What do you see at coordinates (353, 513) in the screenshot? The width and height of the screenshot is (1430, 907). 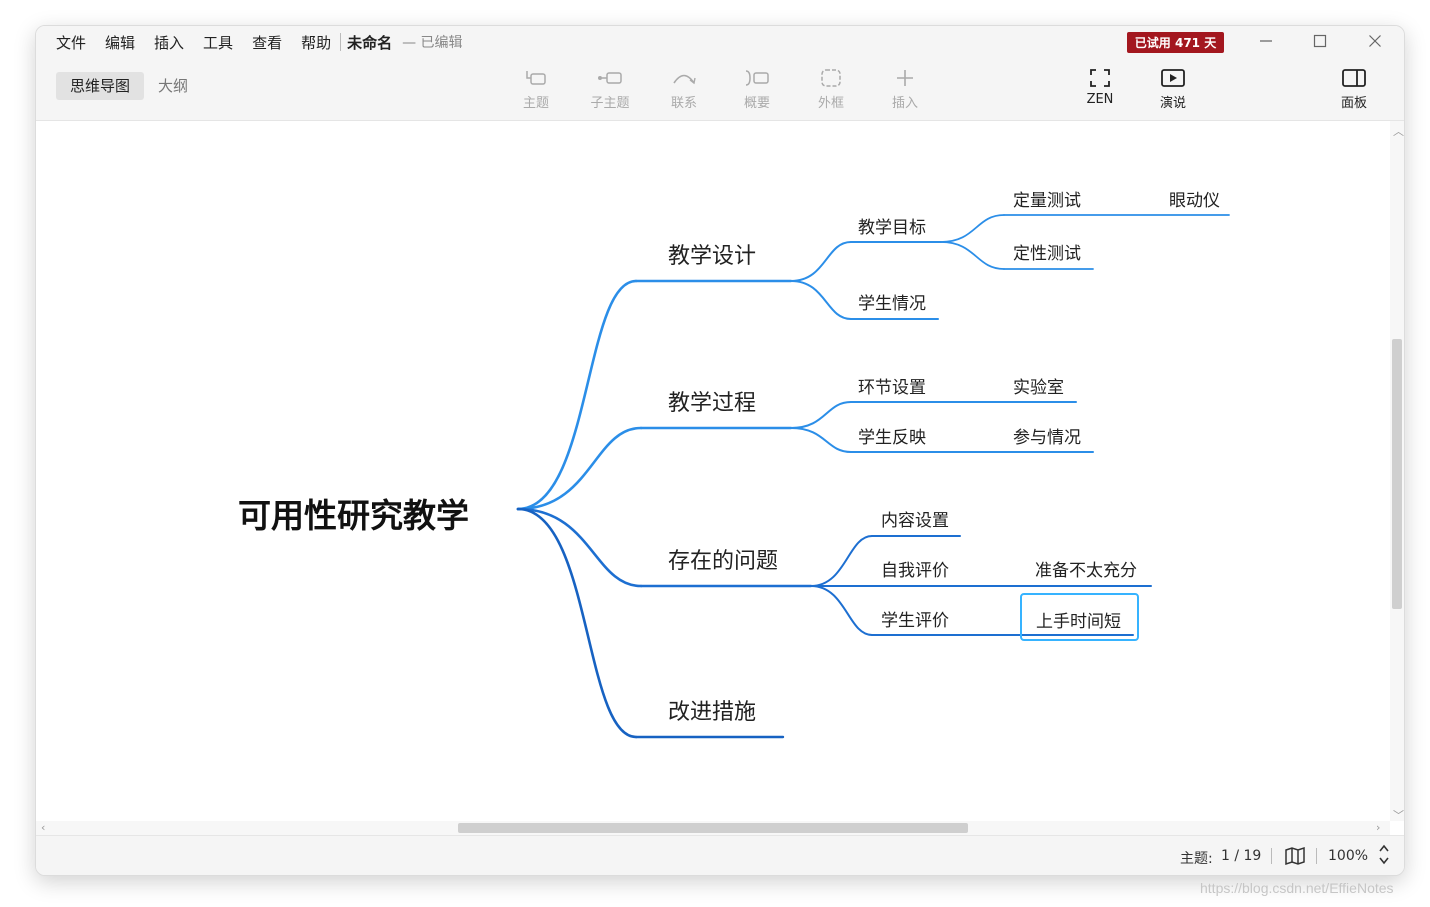 I see `root-topic: 可用性研究教学` at bounding box center [353, 513].